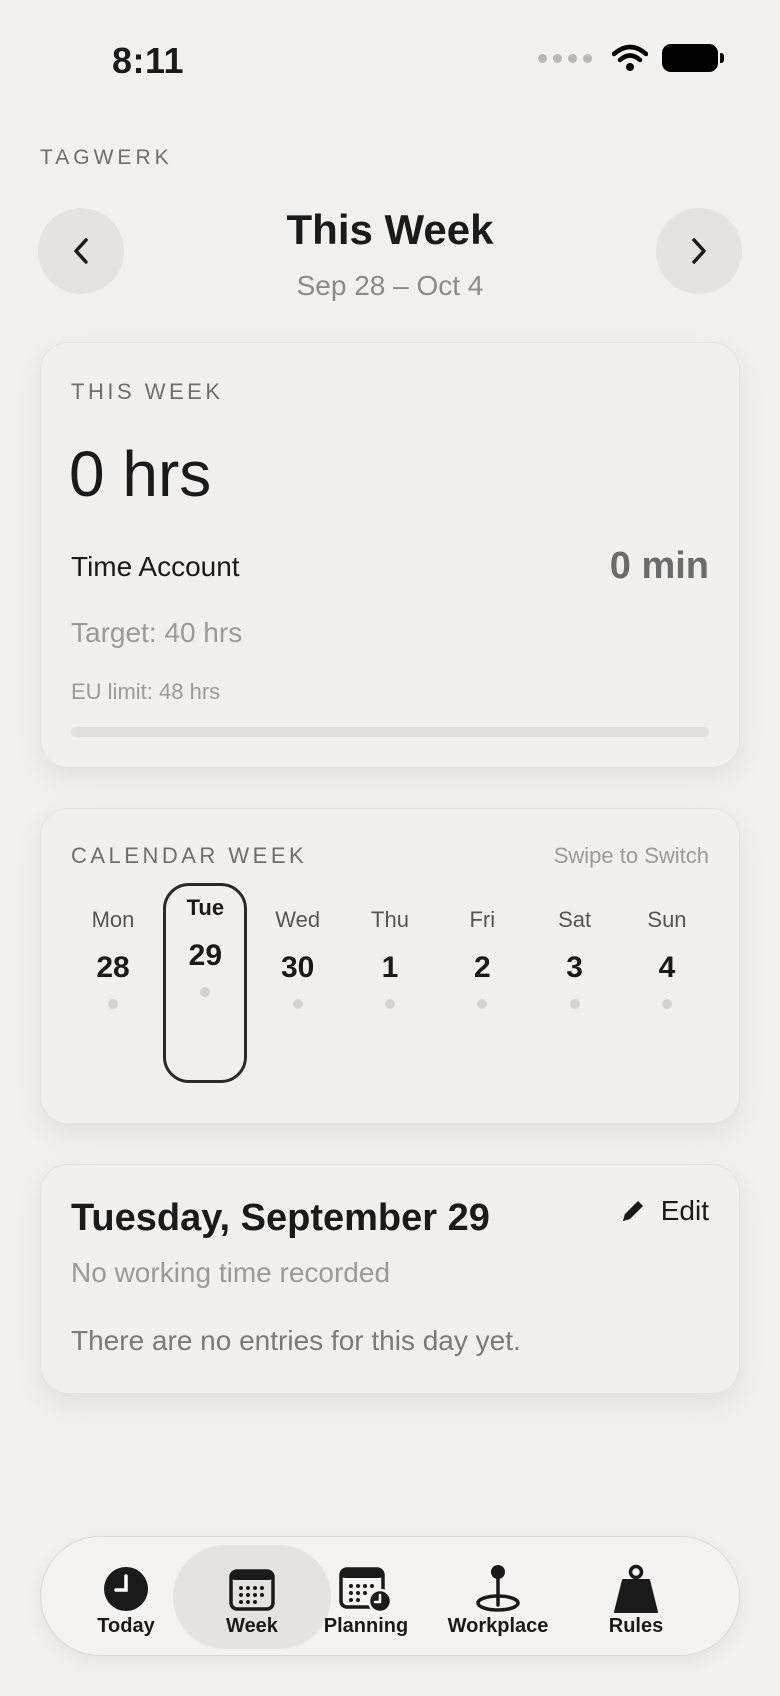 The width and height of the screenshot is (780, 1696). Describe the element at coordinates (482, 967) in the screenshot. I see `day-date: 2` at that location.